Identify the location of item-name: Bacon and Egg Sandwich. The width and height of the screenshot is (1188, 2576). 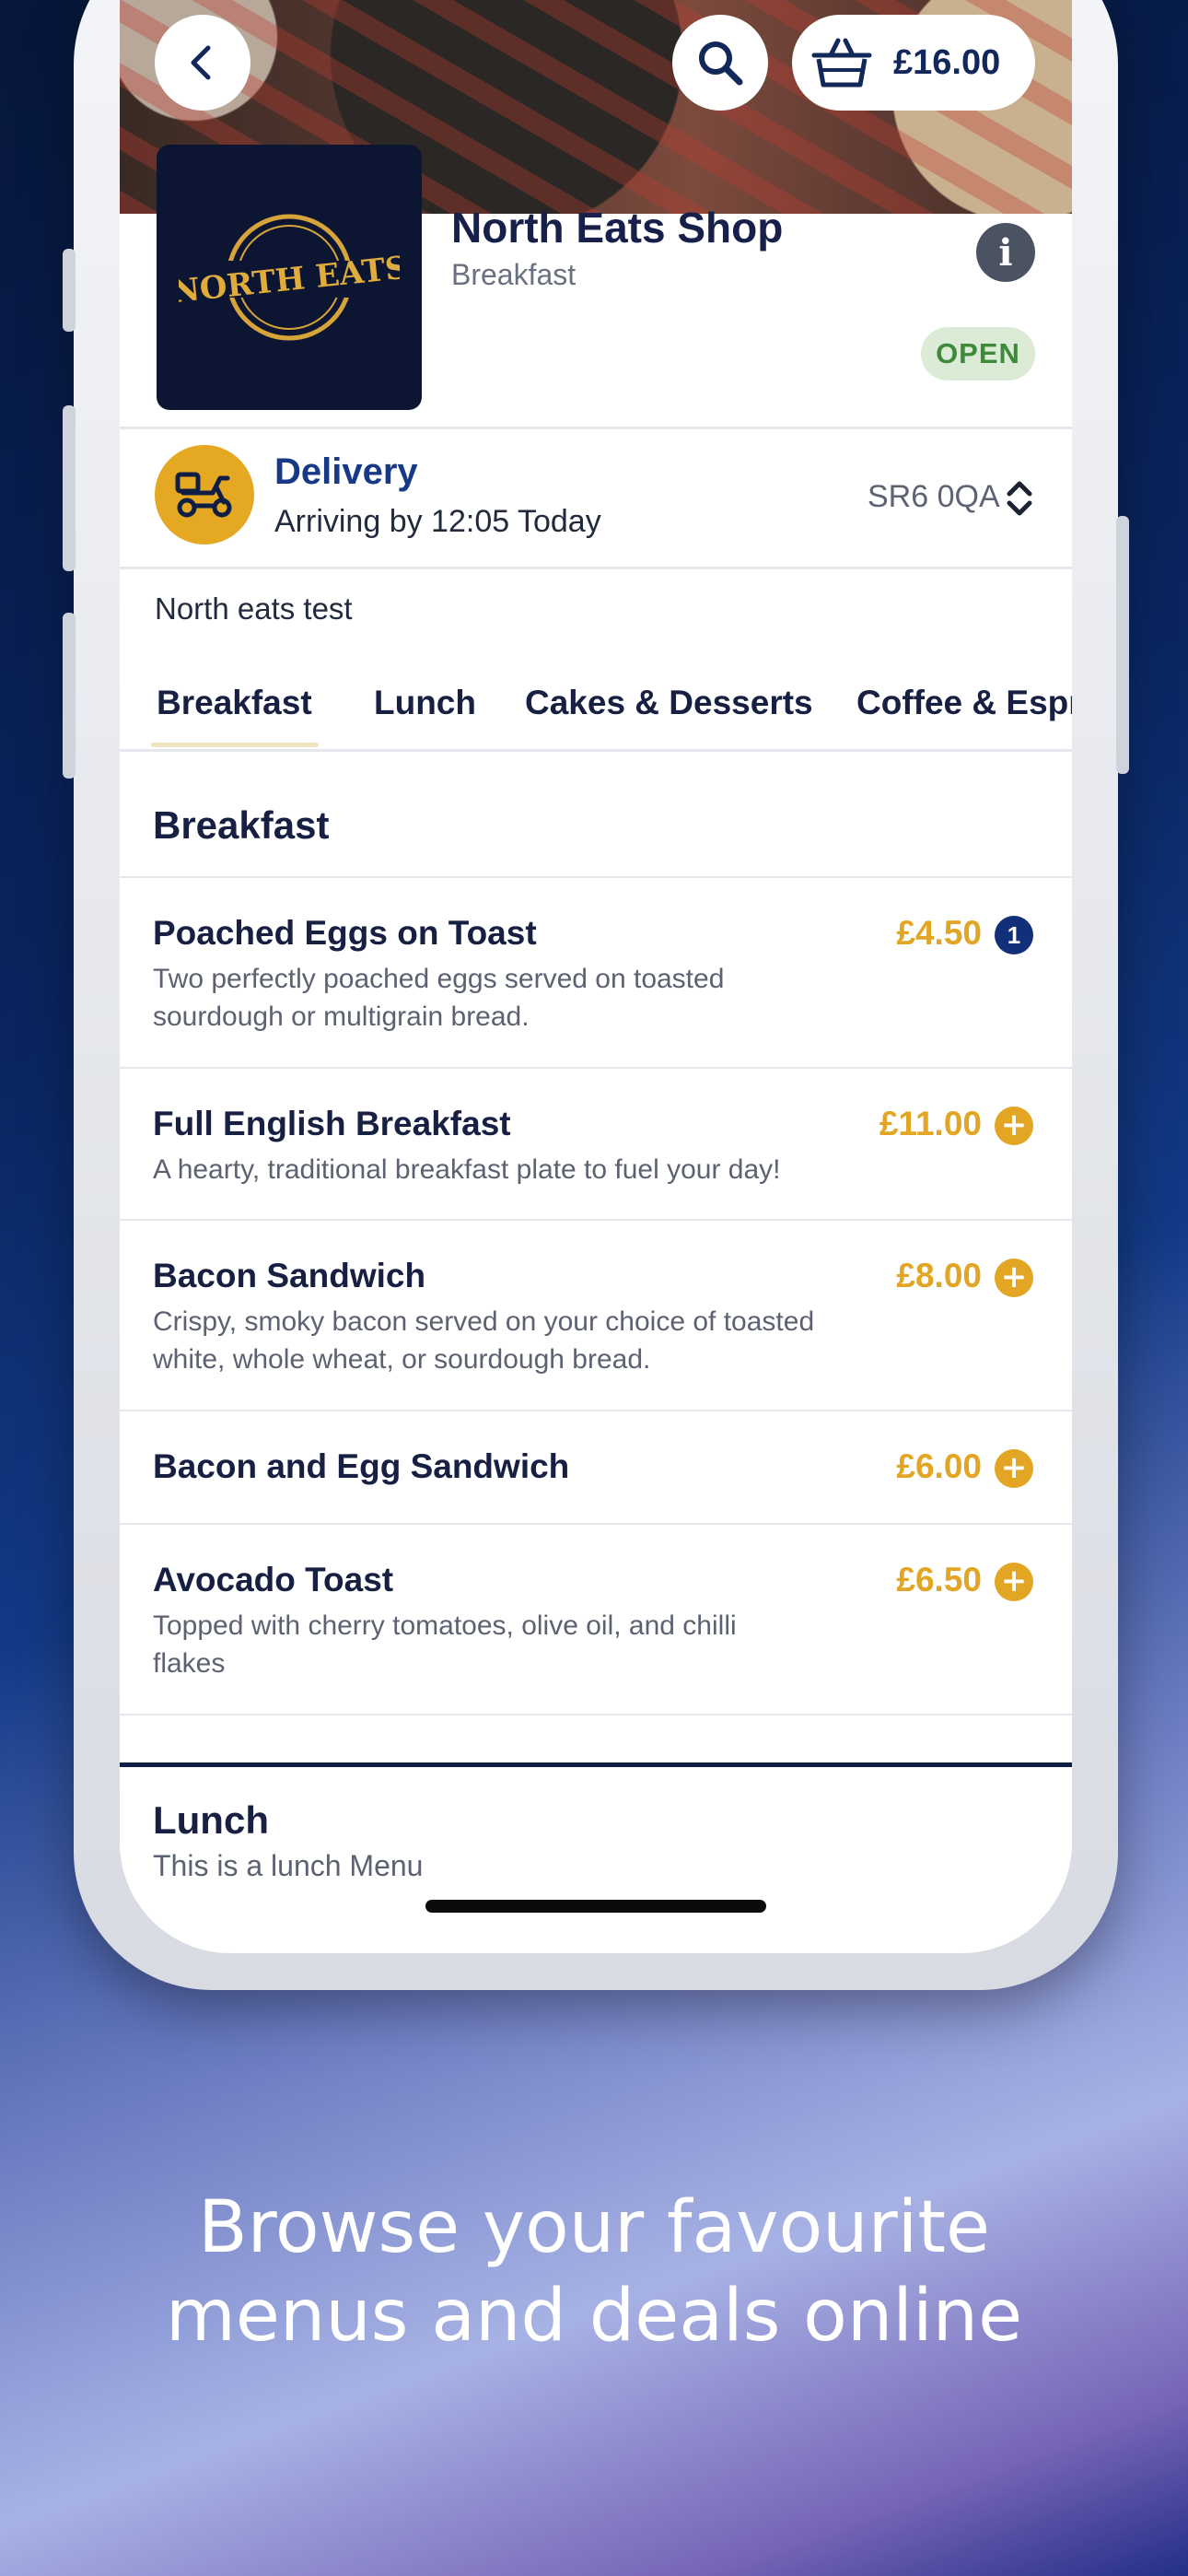
(361, 1466).